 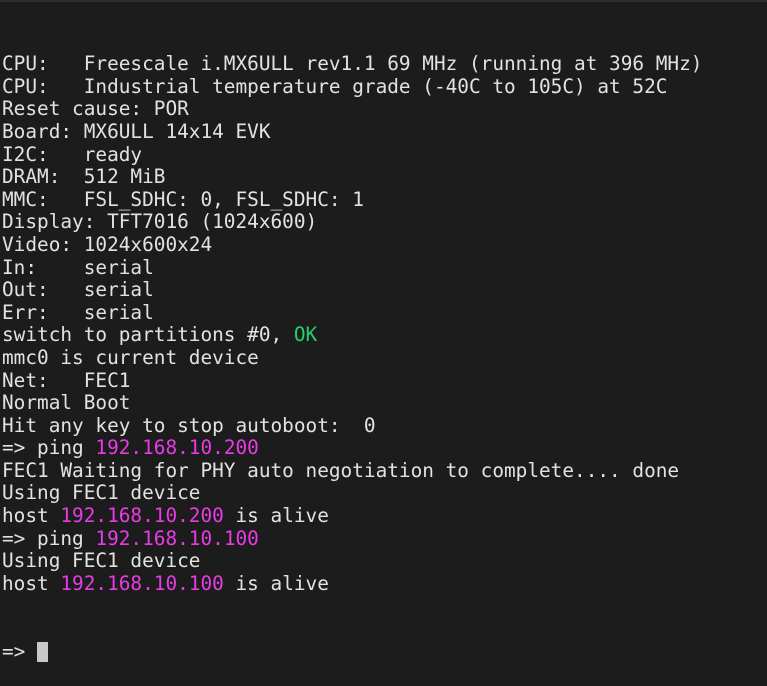 What do you see at coordinates (384, 312) in the screenshot?
I see `terminal-line: Err: serial` at bounding box center [384, 312].